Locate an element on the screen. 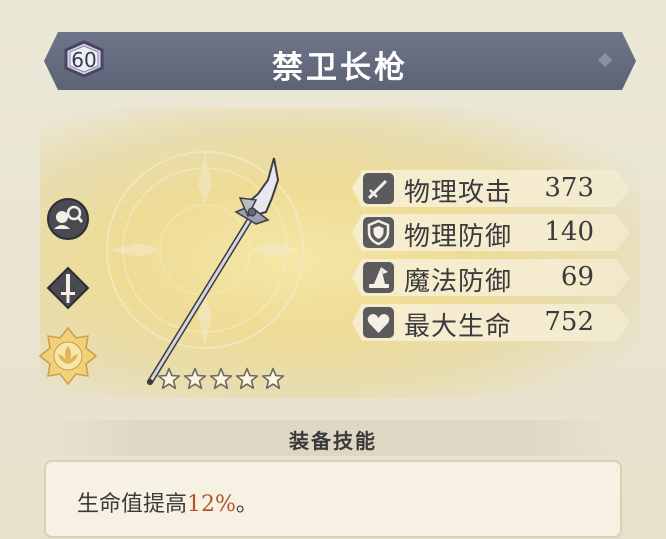  skill-header: 装备技能 is located at coordinates (333, 438).